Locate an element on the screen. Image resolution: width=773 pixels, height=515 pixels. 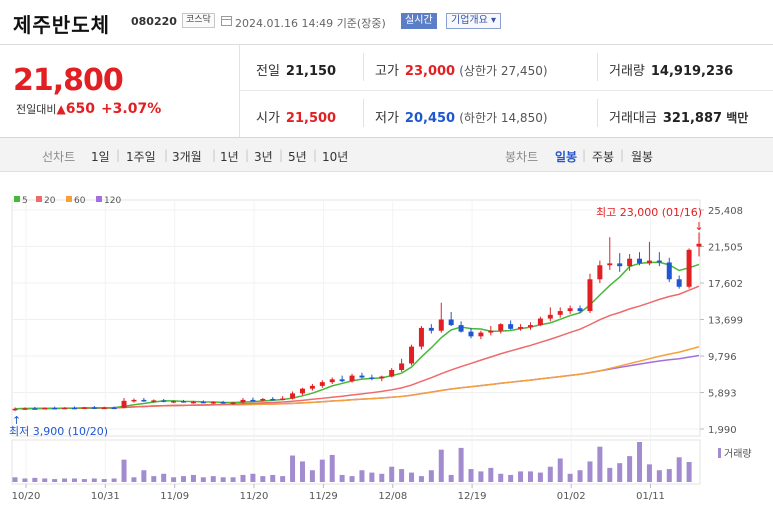
basis-text: 기준(장중) is located at coordinates (361, 23).